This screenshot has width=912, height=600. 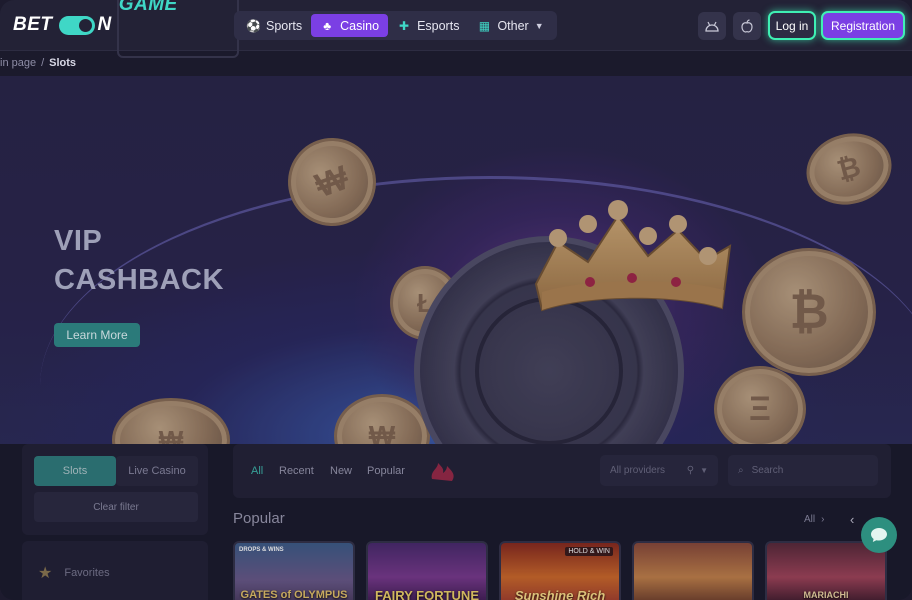 I want to click on hot-games-icon, so click(x=442, y=472).